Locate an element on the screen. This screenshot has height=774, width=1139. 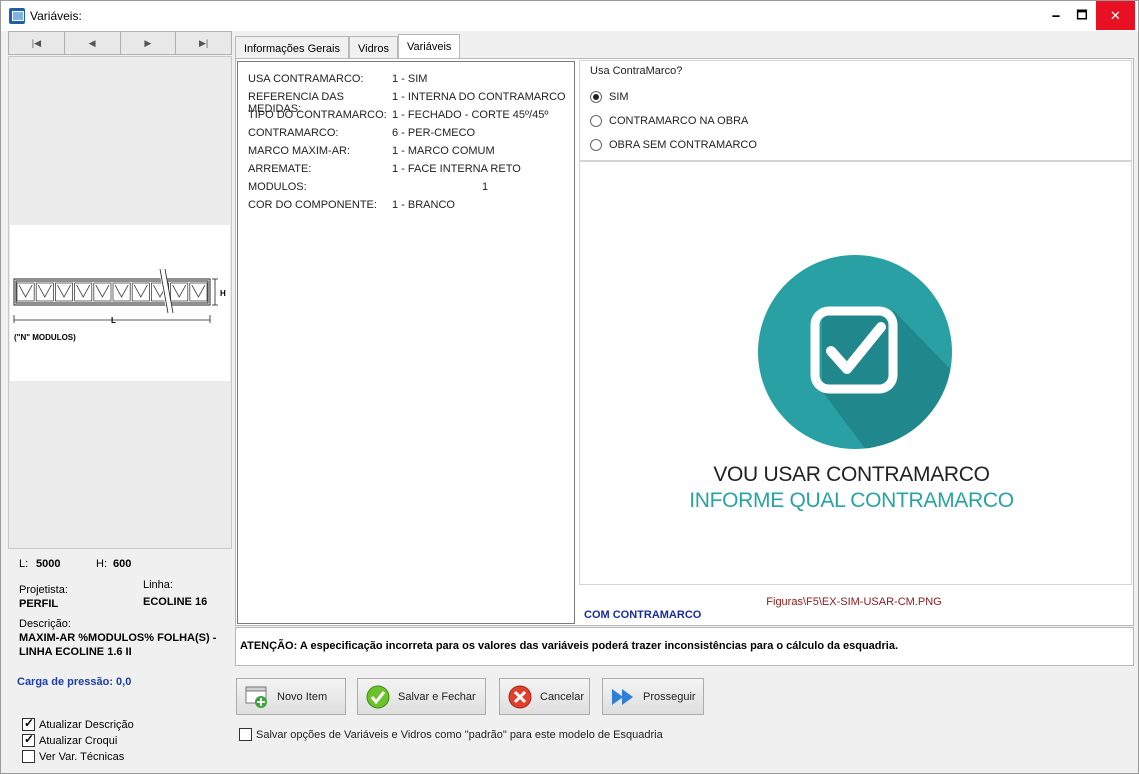
figure-title: VOU USAR CONTRAMARCO is located at coordinates (851, 474).